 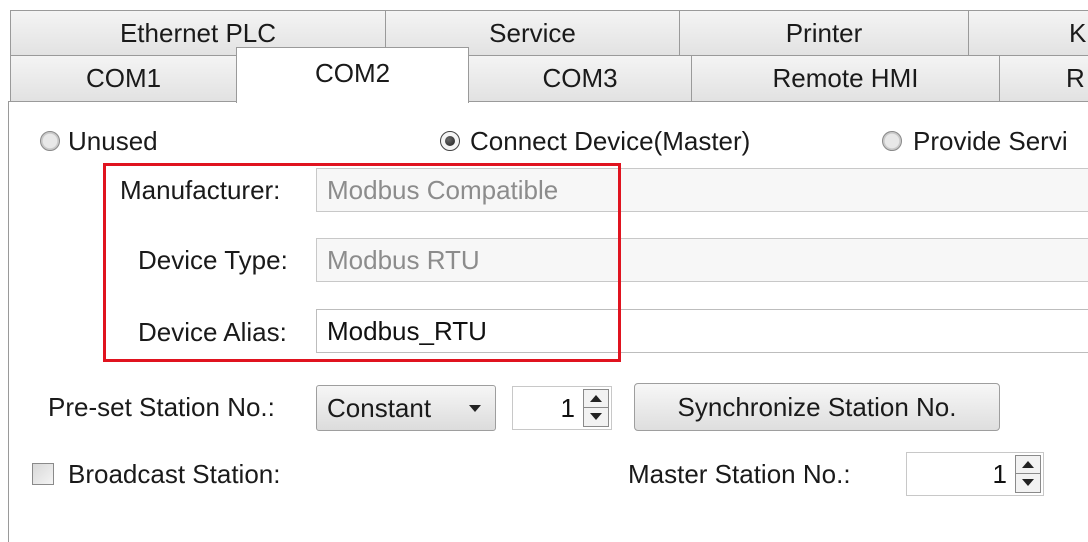 What do you see at coordinates (610, 141) in the screenshot?
I see `radio-connect-device-label: Connect Device(Master)` at bounding box center [610, 141].